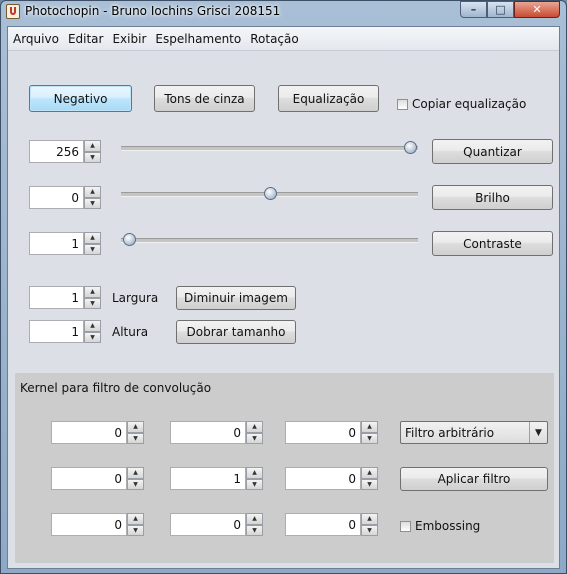 The image size is (567, 574). I want to click on diminuir-imagem-button: Diminuir imagem, so click(236, 298).